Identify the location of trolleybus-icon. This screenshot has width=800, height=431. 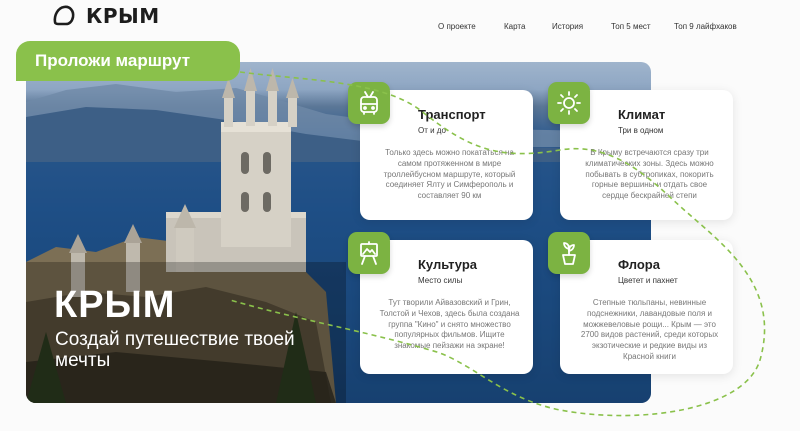
(369, 103).